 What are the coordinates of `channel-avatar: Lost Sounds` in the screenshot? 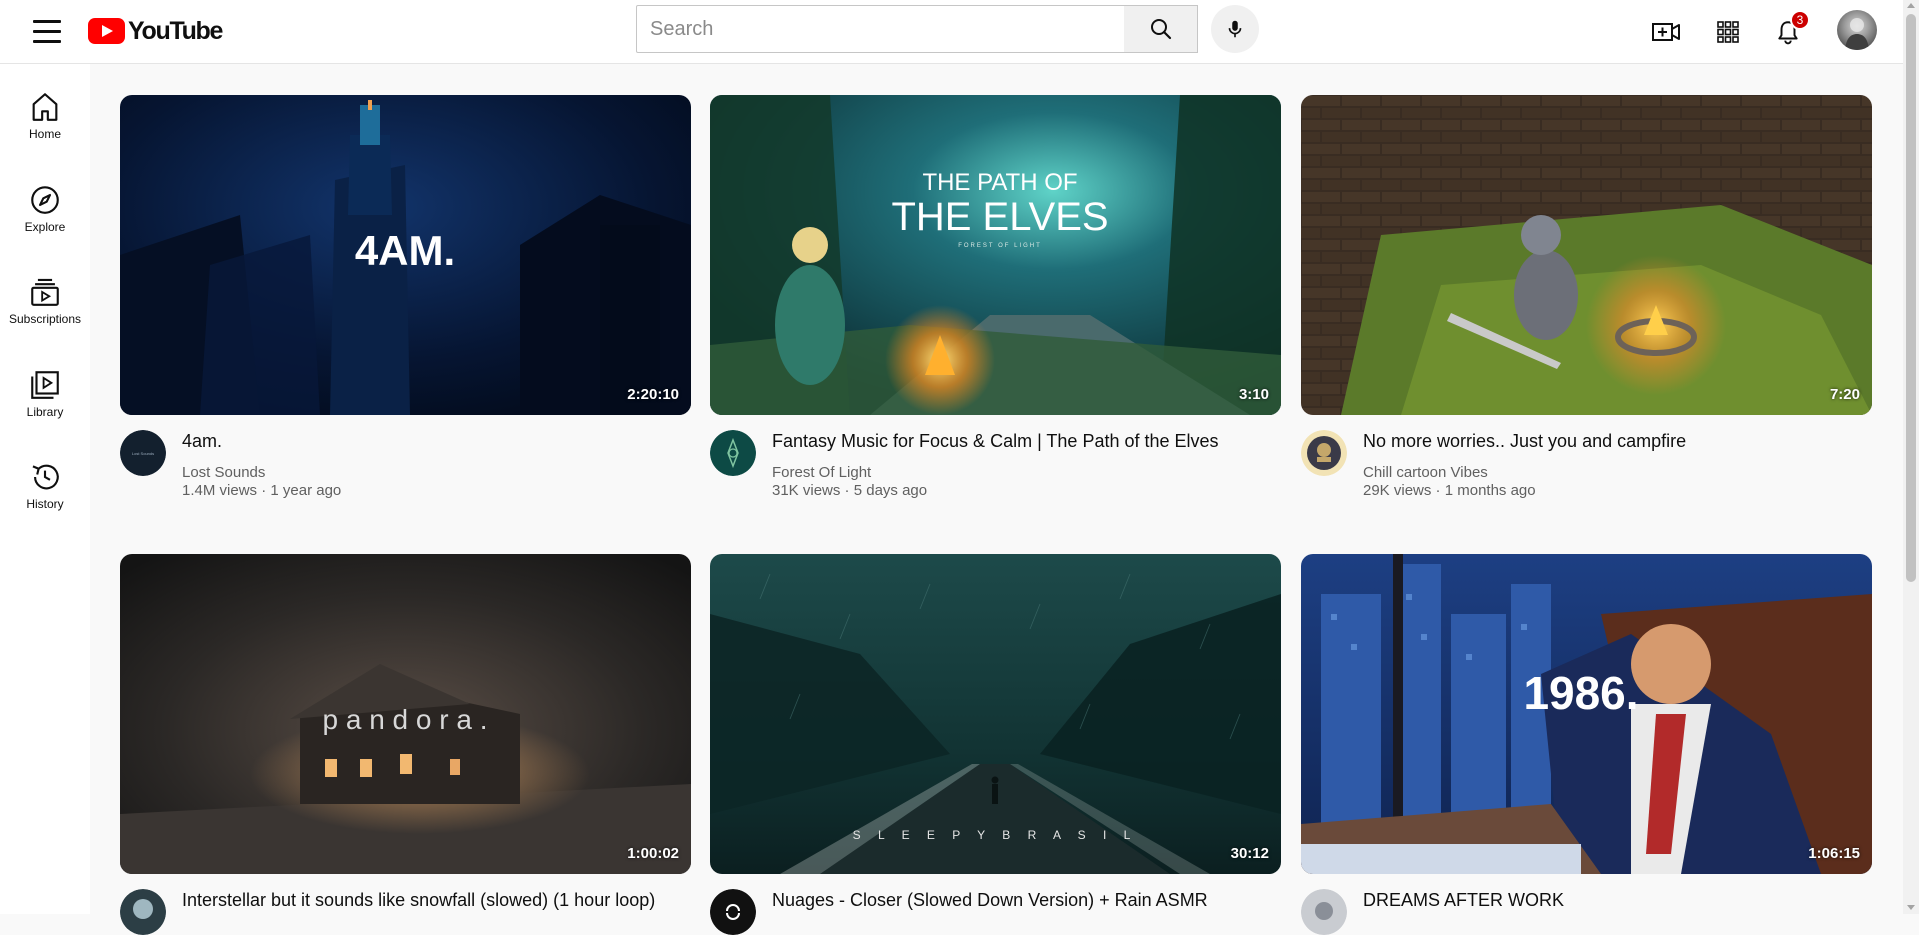 It's located at (143, 453).